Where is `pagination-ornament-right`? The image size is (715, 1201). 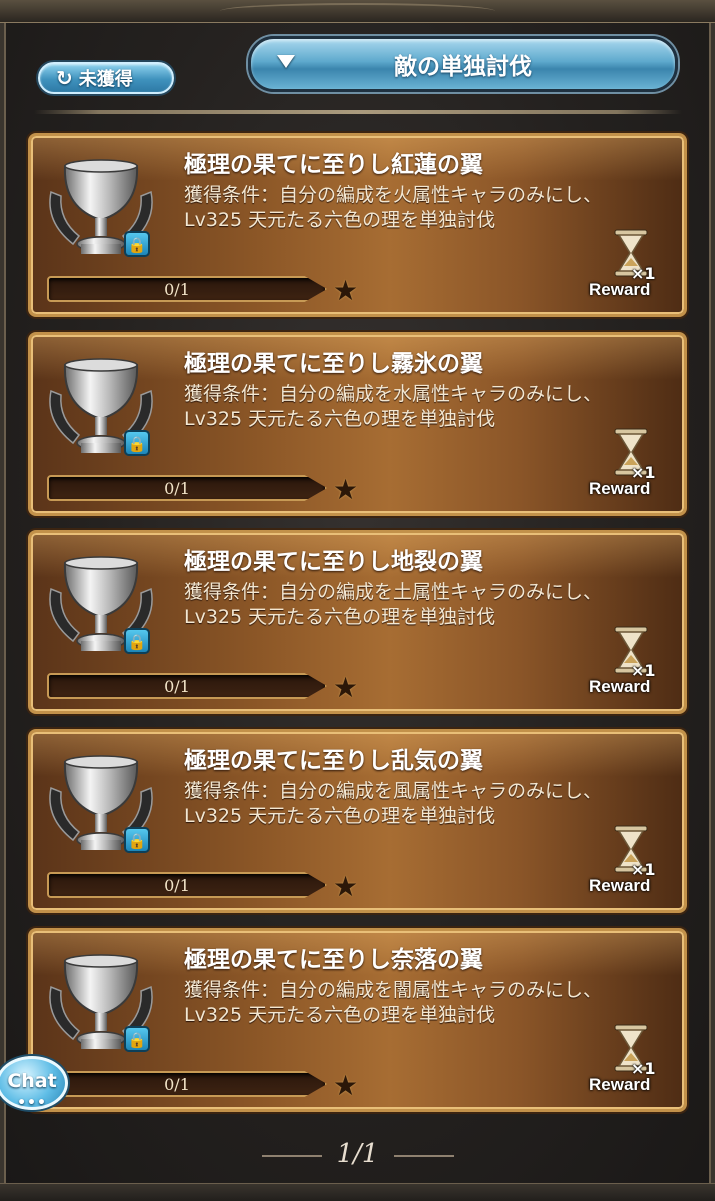 pagination-ornament-right is located at coordinates (424, 1156).